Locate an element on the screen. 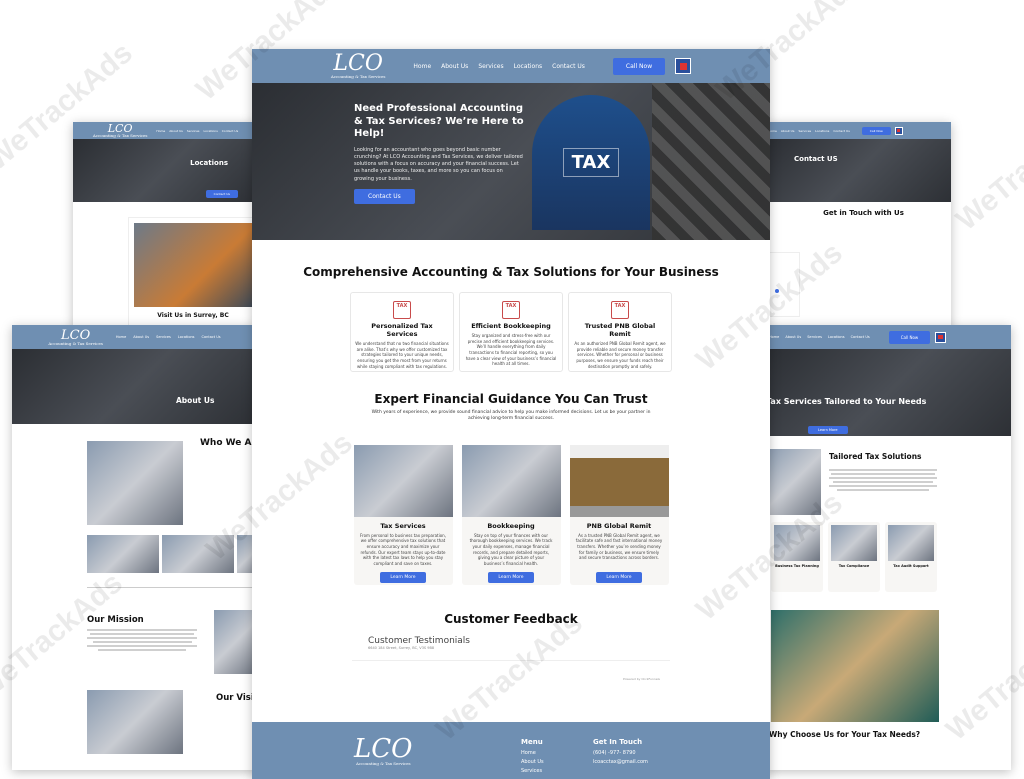  location-card: Visit Us in Surrey, BC is located at coordinates (193, 272).